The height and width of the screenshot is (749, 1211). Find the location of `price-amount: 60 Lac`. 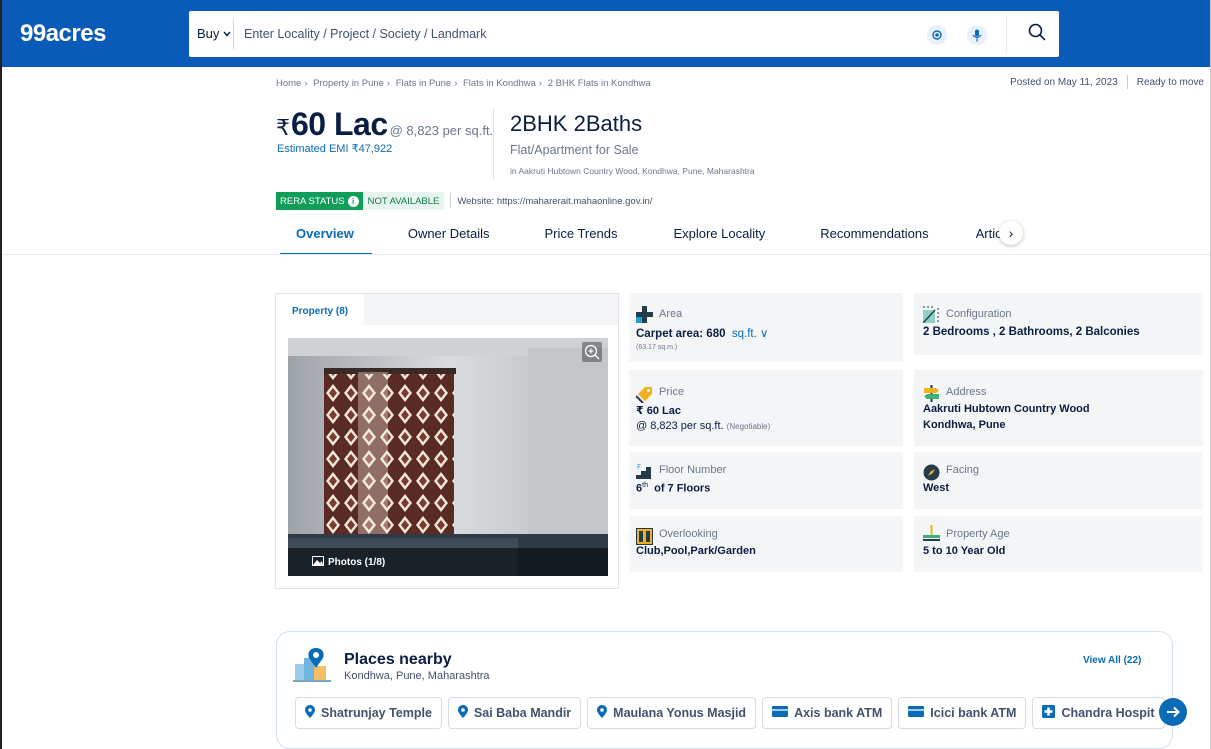

price-amount: 60 Lac is located at coordinates (339, 124).